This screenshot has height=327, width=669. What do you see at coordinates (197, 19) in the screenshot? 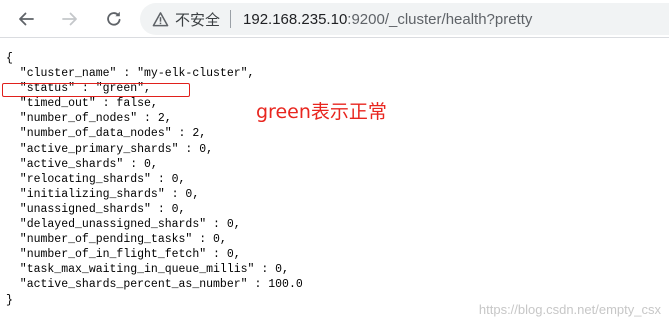
I see `security-status-label: 不安全` at bounding box center [197, 19].